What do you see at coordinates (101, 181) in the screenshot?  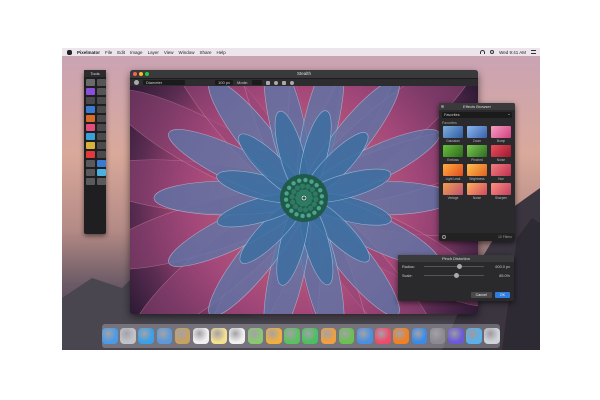 I see `hand-tool` at bounding box center [101, 181].